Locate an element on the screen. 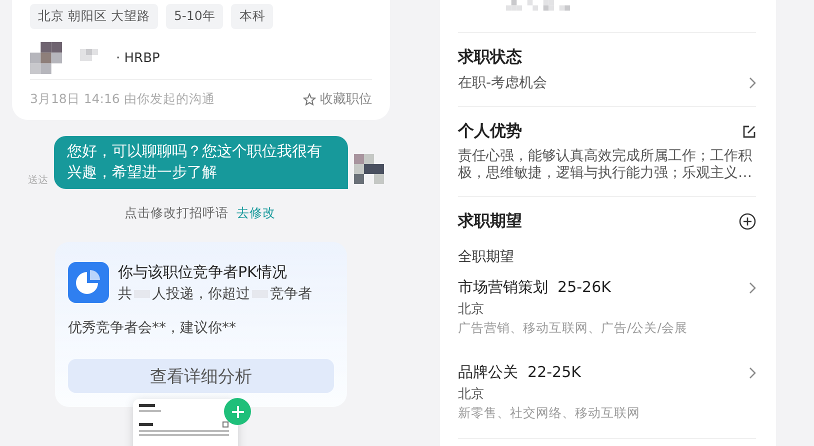  pixelated-avatar is located at coordinates (46, 58).